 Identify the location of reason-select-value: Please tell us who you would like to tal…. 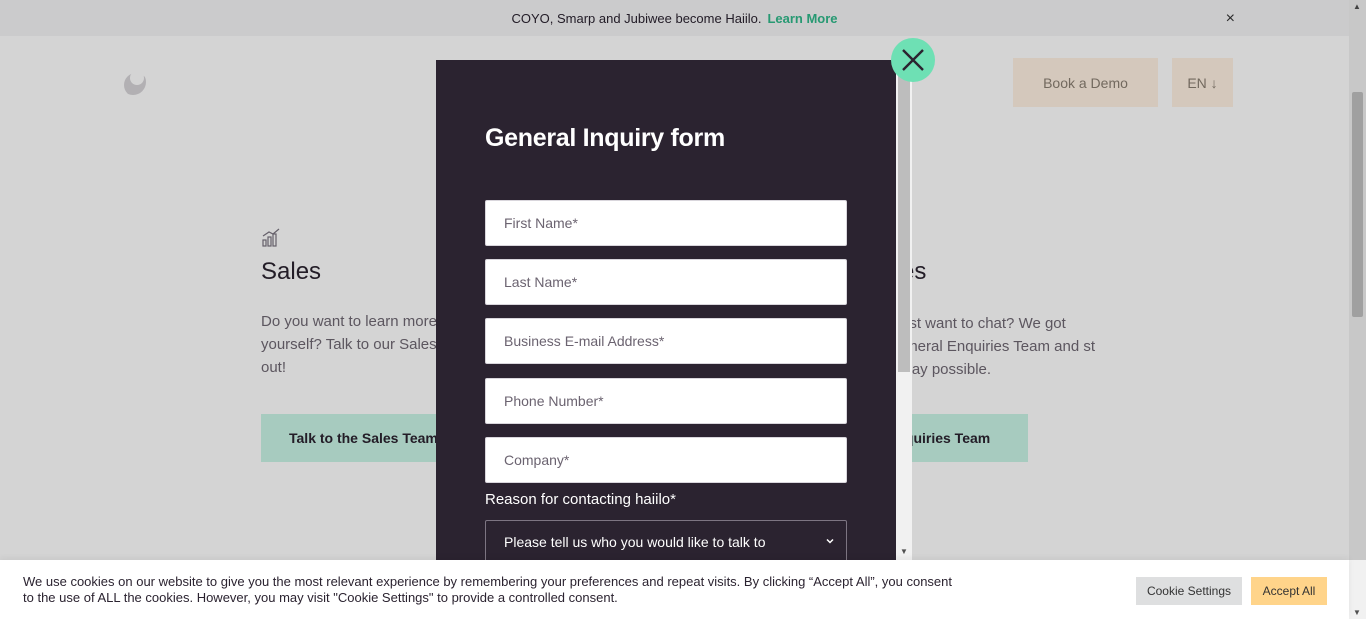
(635, 542).